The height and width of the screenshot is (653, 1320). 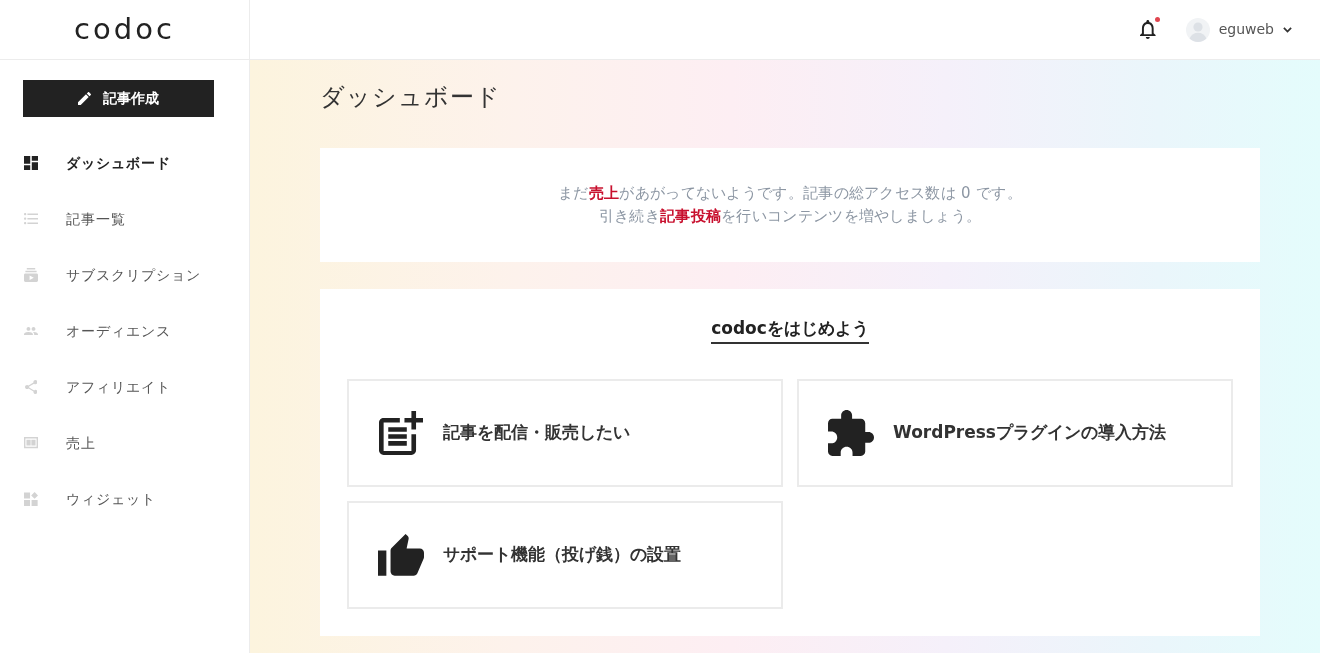 What do you see at coordinates (31, 163) in the screenshot?
I see `dashboard-icon` at bounding box center [31, 163].